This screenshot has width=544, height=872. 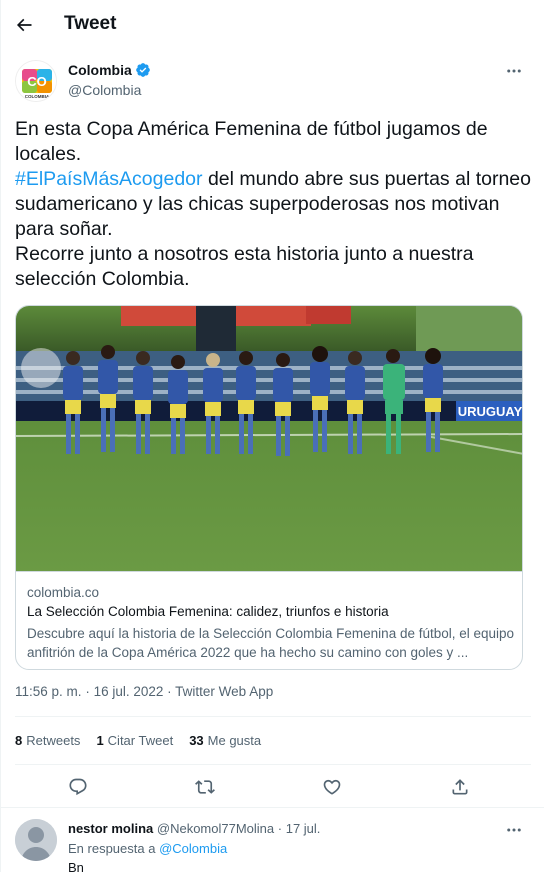 I want to click on avatar-logo-text: CO, so click(x=37, y=81).